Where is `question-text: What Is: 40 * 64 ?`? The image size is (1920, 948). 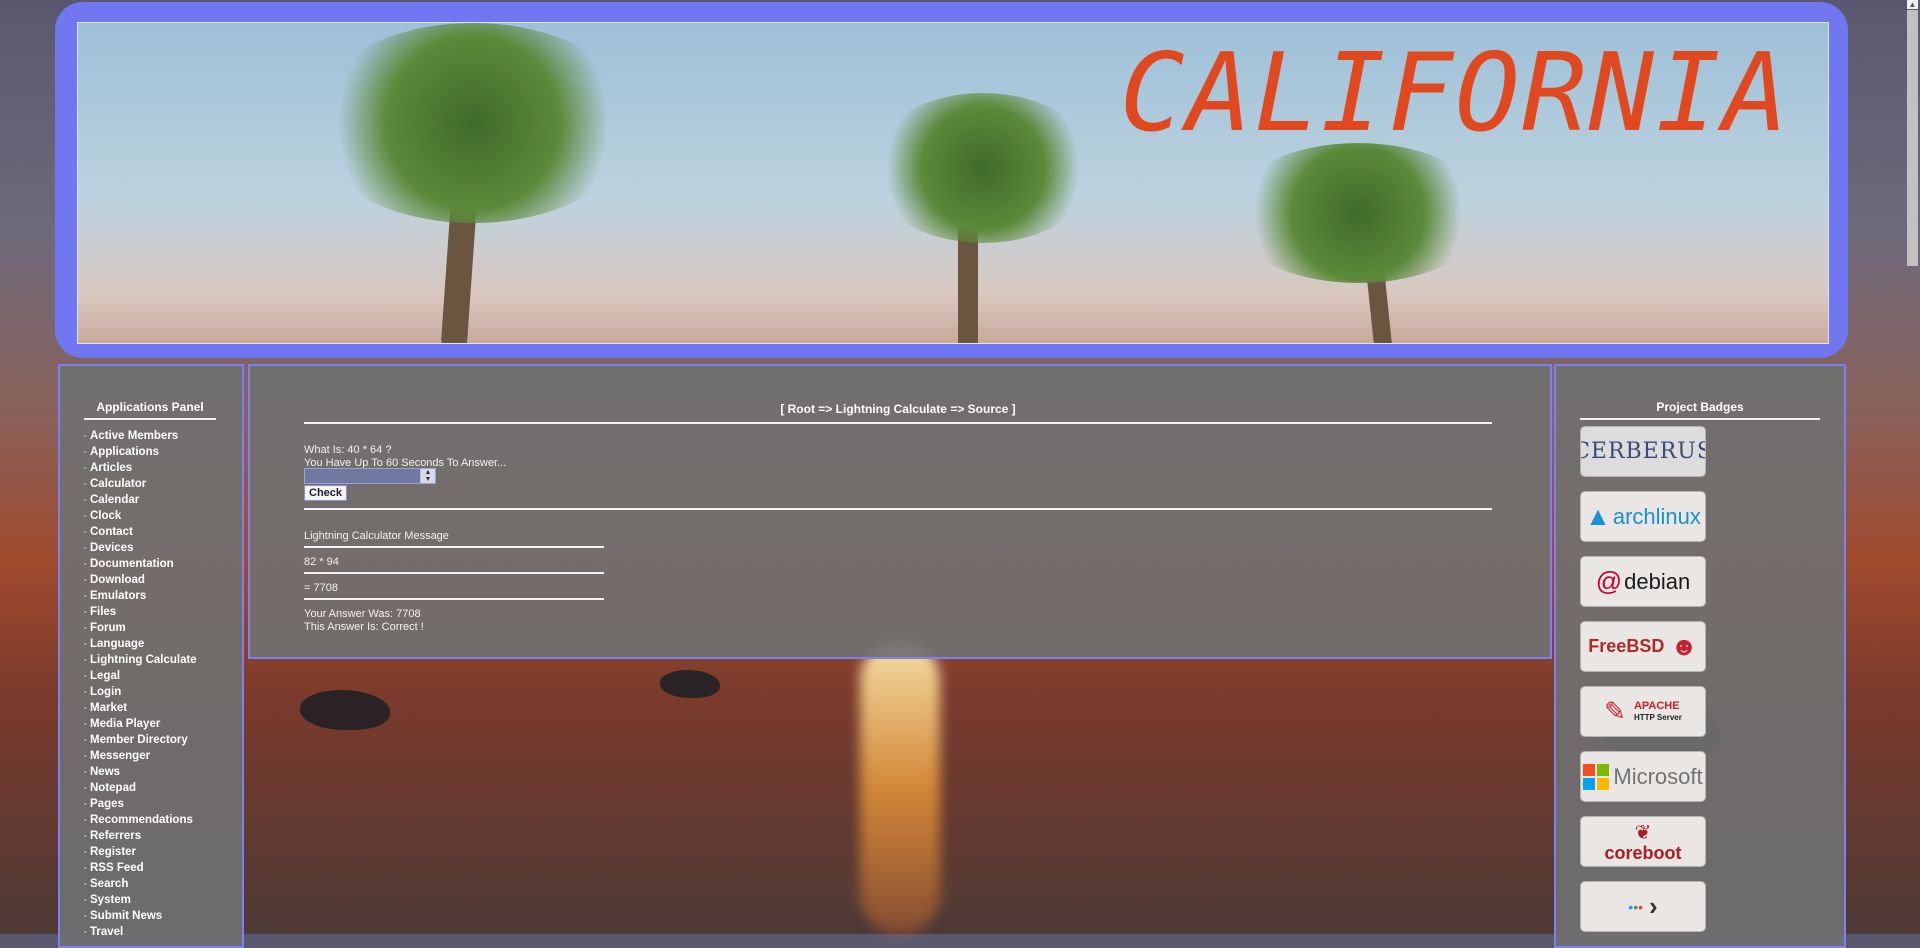 question-text: What Is: 40 * 64 ? is located at coordinates (348, 450).